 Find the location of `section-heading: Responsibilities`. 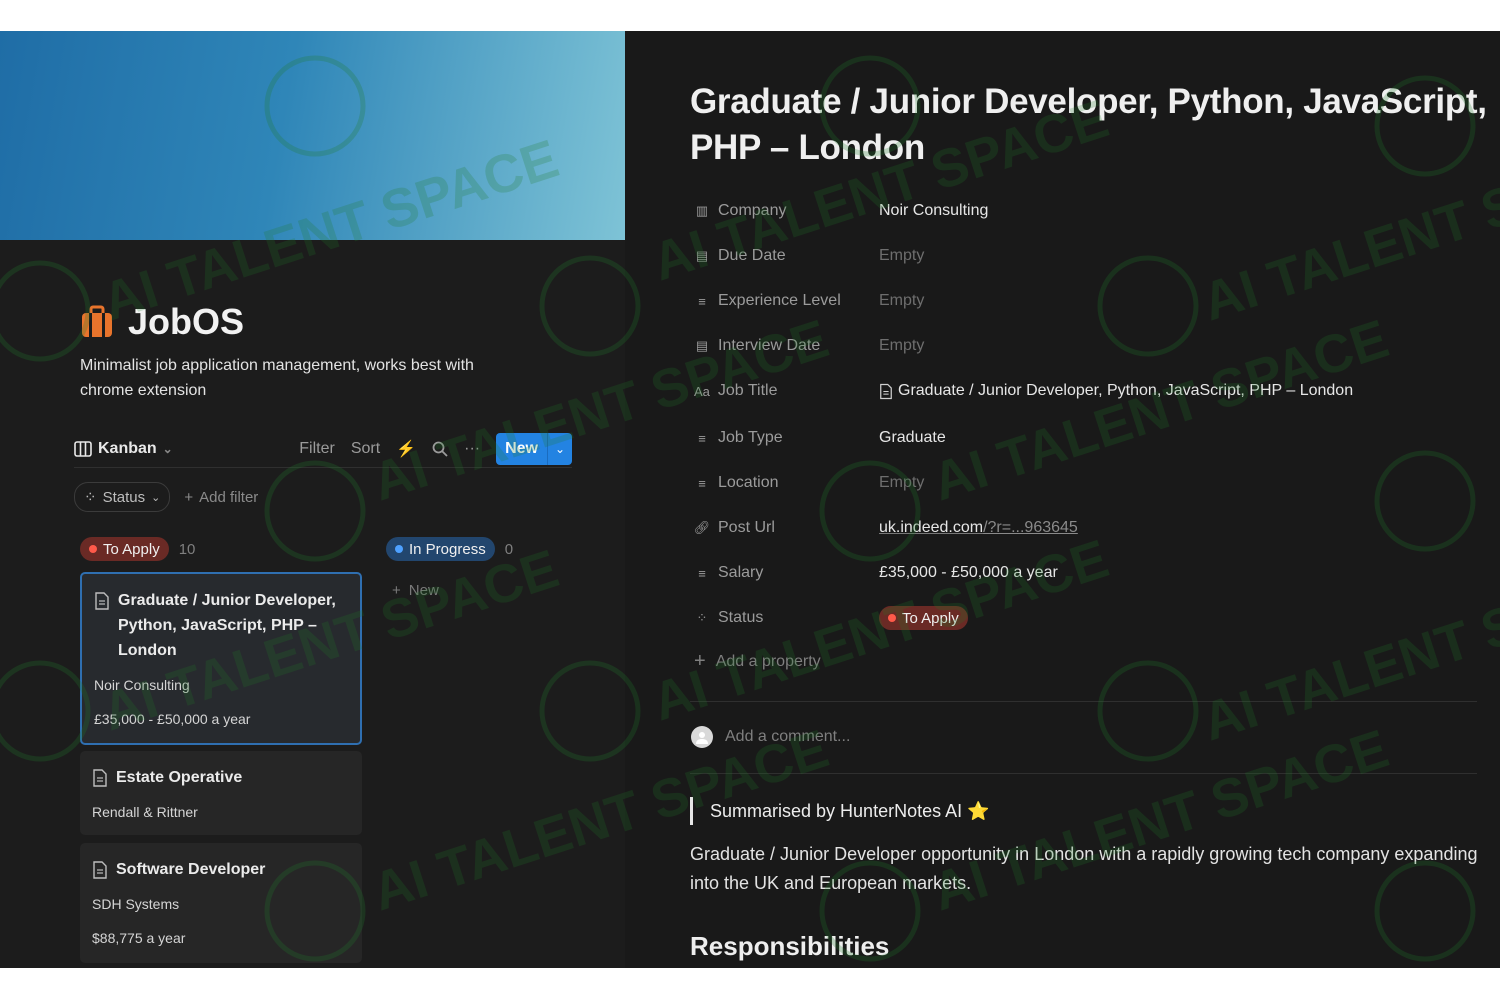

section-heading: Responsibilities is located at coordinates (790, 946).